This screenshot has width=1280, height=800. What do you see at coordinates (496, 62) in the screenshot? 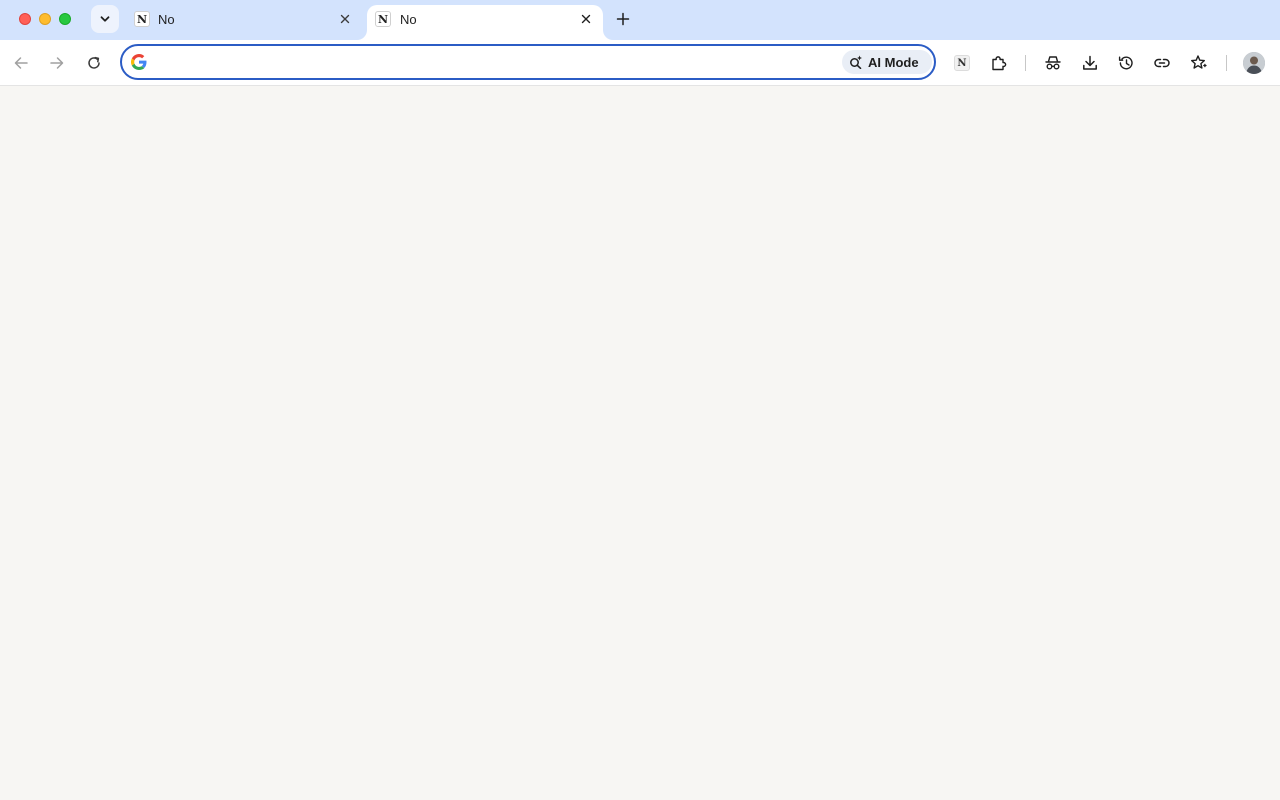
I see `omnibox-input` at bounding box center [496, 62].